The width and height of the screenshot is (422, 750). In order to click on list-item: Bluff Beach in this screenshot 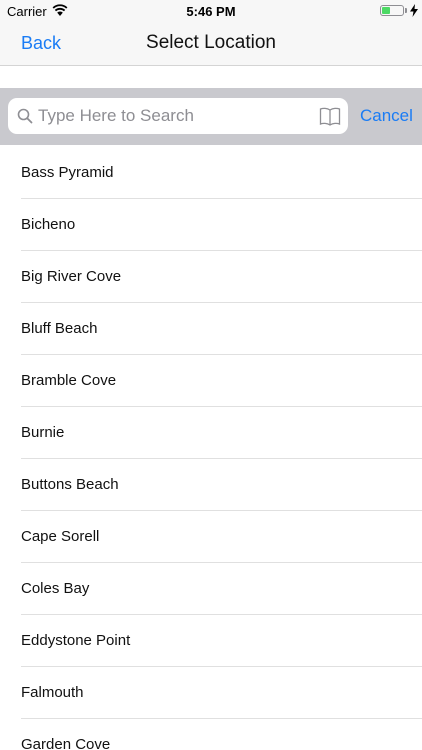, I will do `click(211, 329)`.